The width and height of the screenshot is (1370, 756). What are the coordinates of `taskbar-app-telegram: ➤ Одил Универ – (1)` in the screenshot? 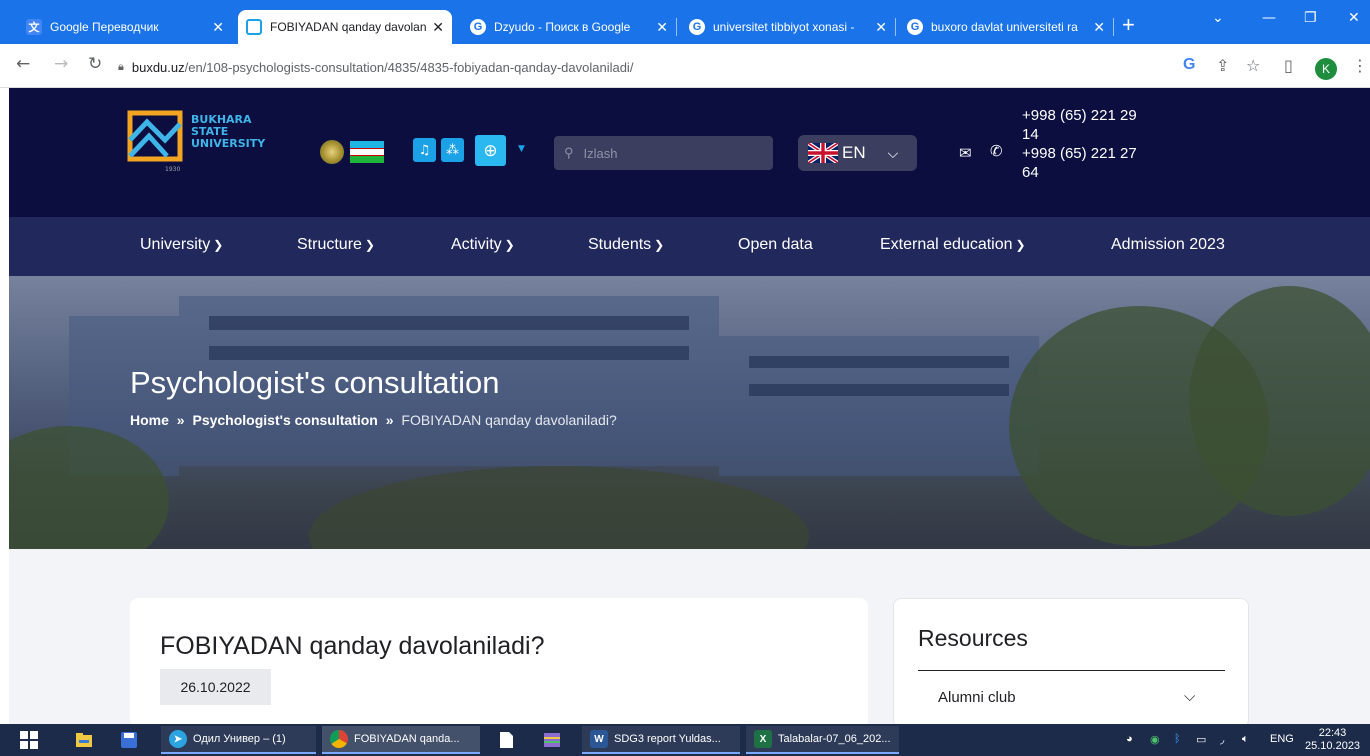 It's located at (238, 740).